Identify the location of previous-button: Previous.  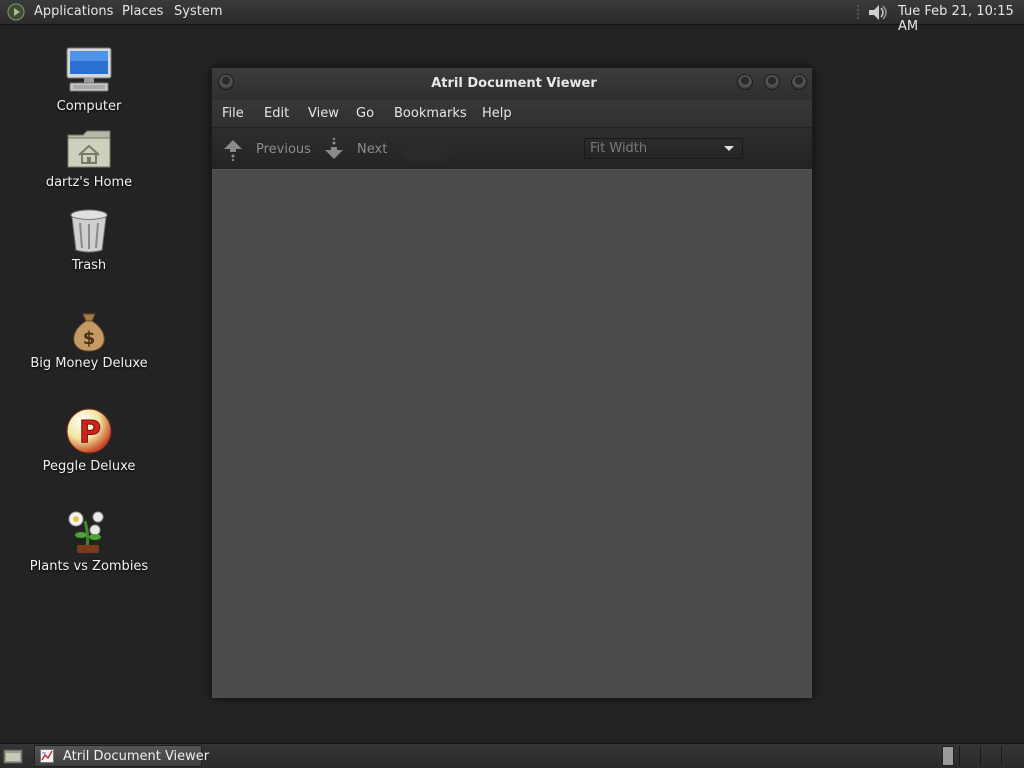
(268, 149).